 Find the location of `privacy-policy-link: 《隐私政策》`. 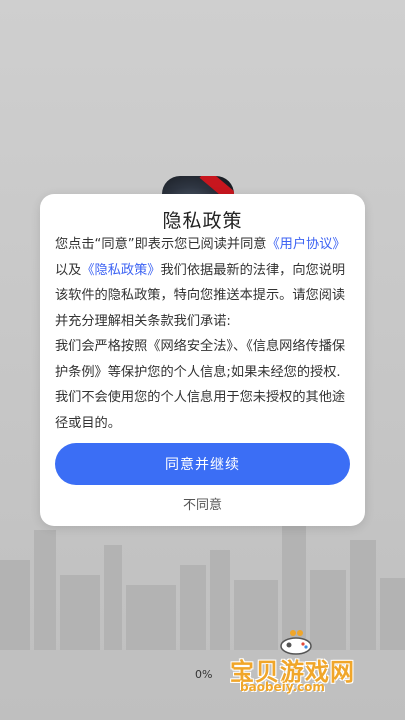

privacy-policy-link: 《隐私政策》 is located at coordinates (120, 270).